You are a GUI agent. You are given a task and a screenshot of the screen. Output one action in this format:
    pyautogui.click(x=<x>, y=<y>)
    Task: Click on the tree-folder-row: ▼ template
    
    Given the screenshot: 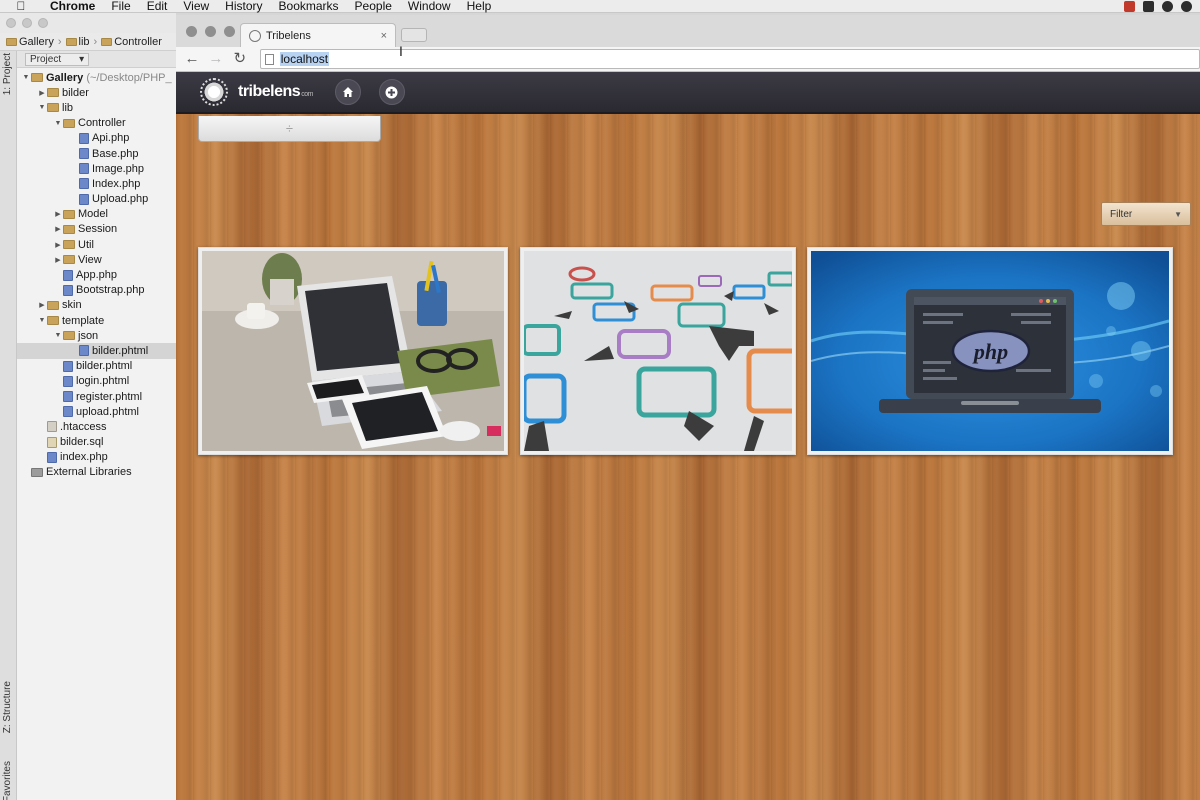 What is the action you would take?
    pyautogui.click(x=96, y=320)
    